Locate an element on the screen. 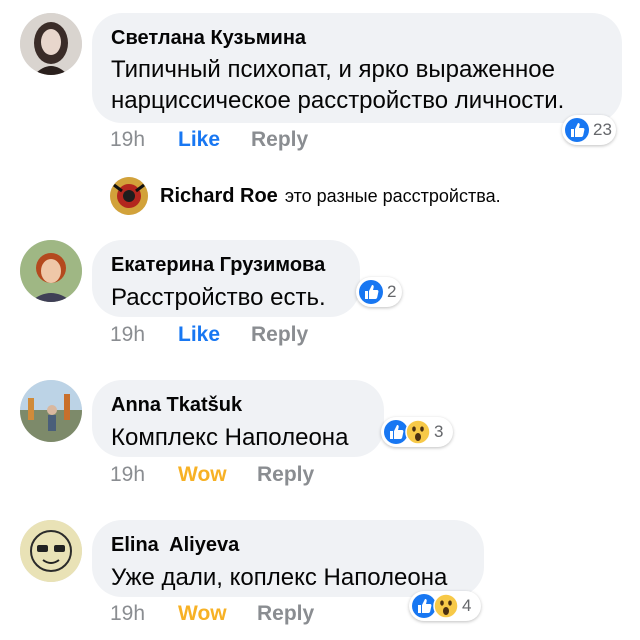  comment-author: Светлана Кузьмина is located at coordinates (356, 38).